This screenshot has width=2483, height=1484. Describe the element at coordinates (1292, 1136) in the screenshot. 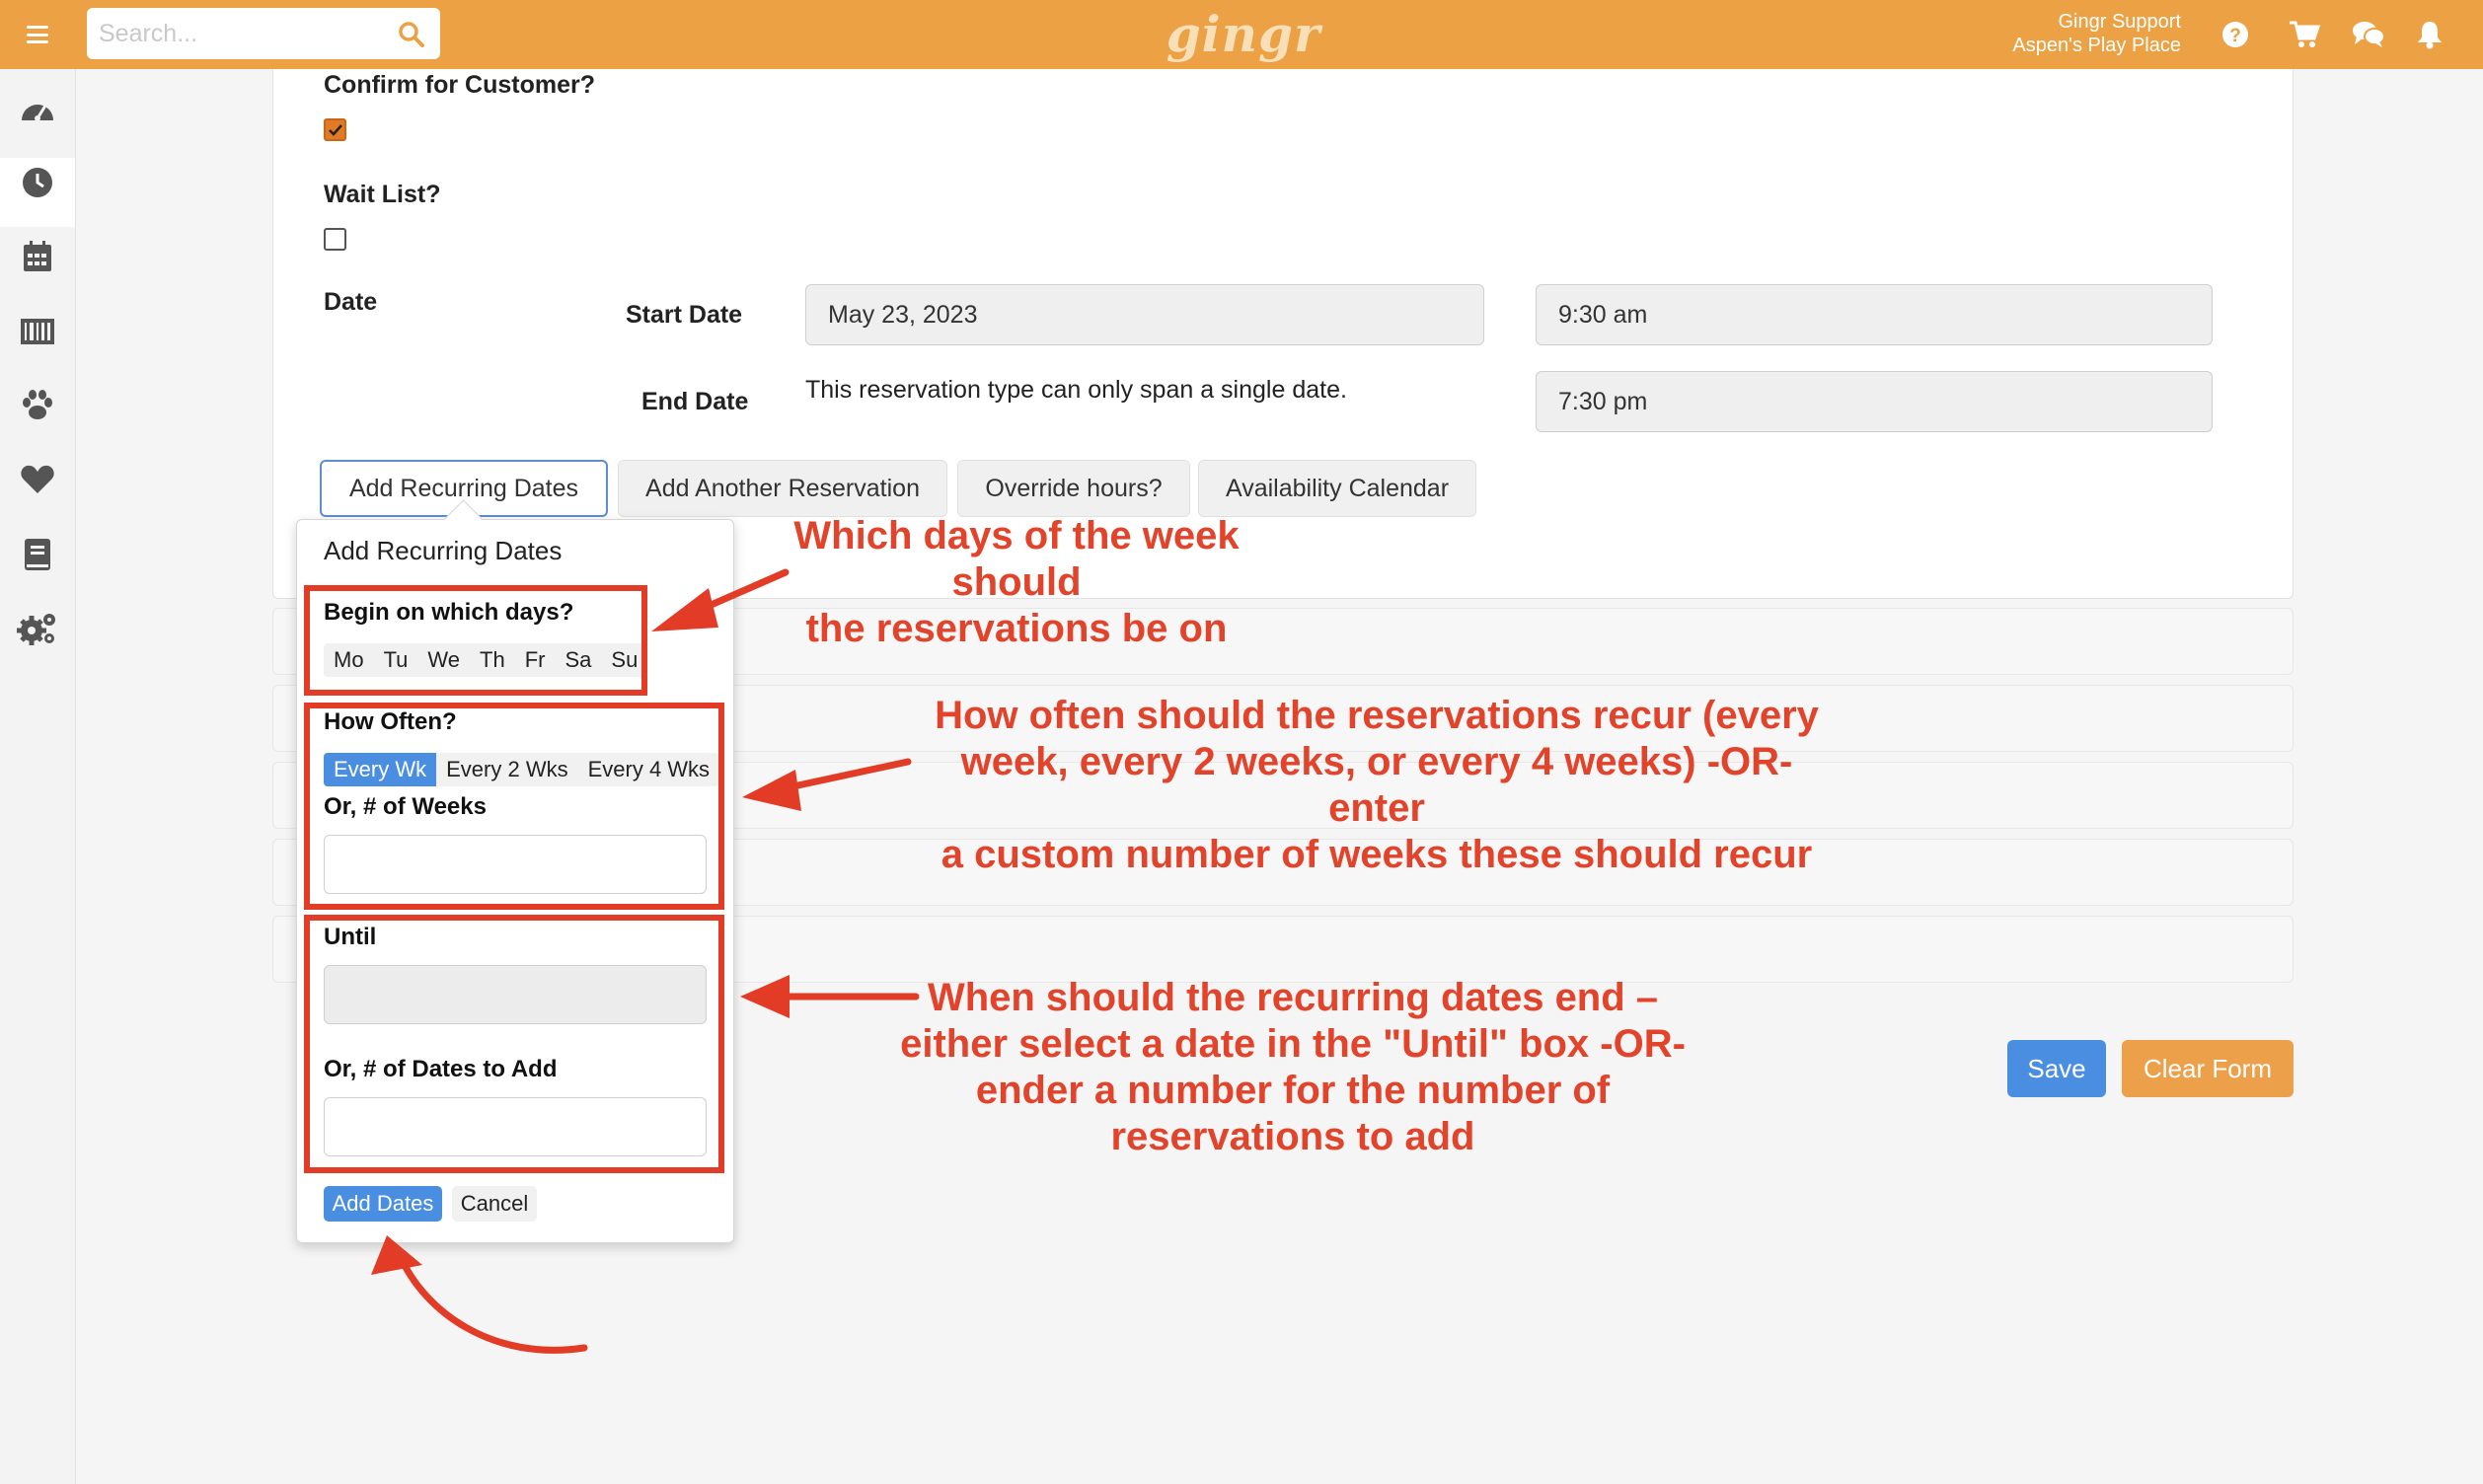

I see `annotation-line: reservations to add` at that location.